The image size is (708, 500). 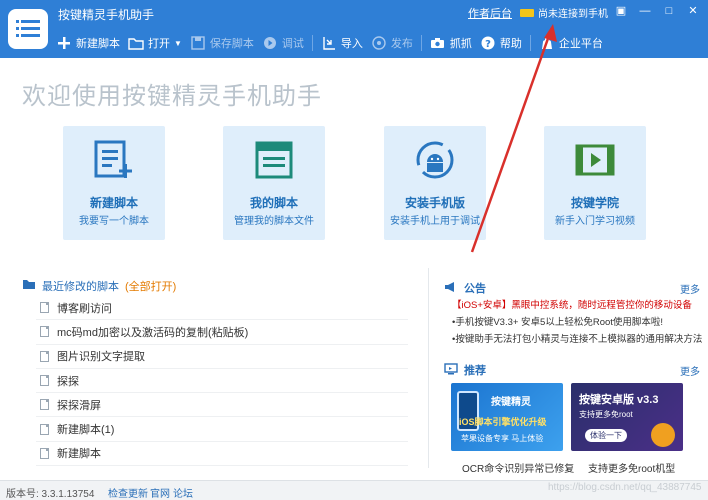 I want to click on promo-line2: iOS脚本引擎优化升级, so click(x=503, y=422).